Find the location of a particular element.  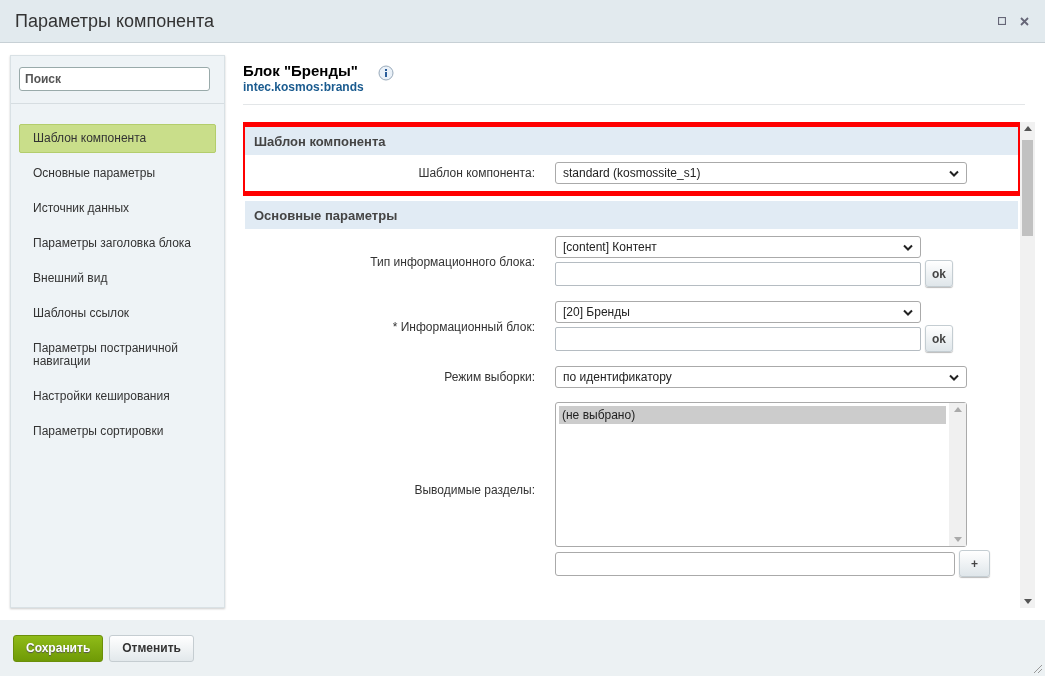

list-option: (не выбрано) is located at coordinates (752, 415).